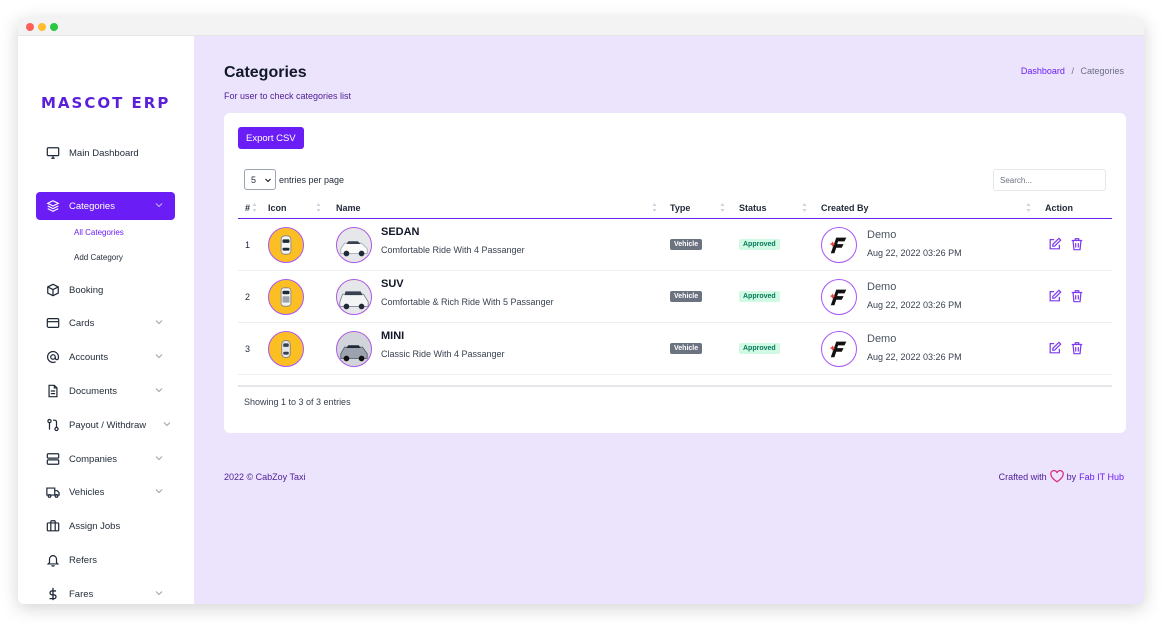  What do you see at coordinates (53, 526) in the screenshot?
I see `briefcase-icon` at bounding box center [53, 526].